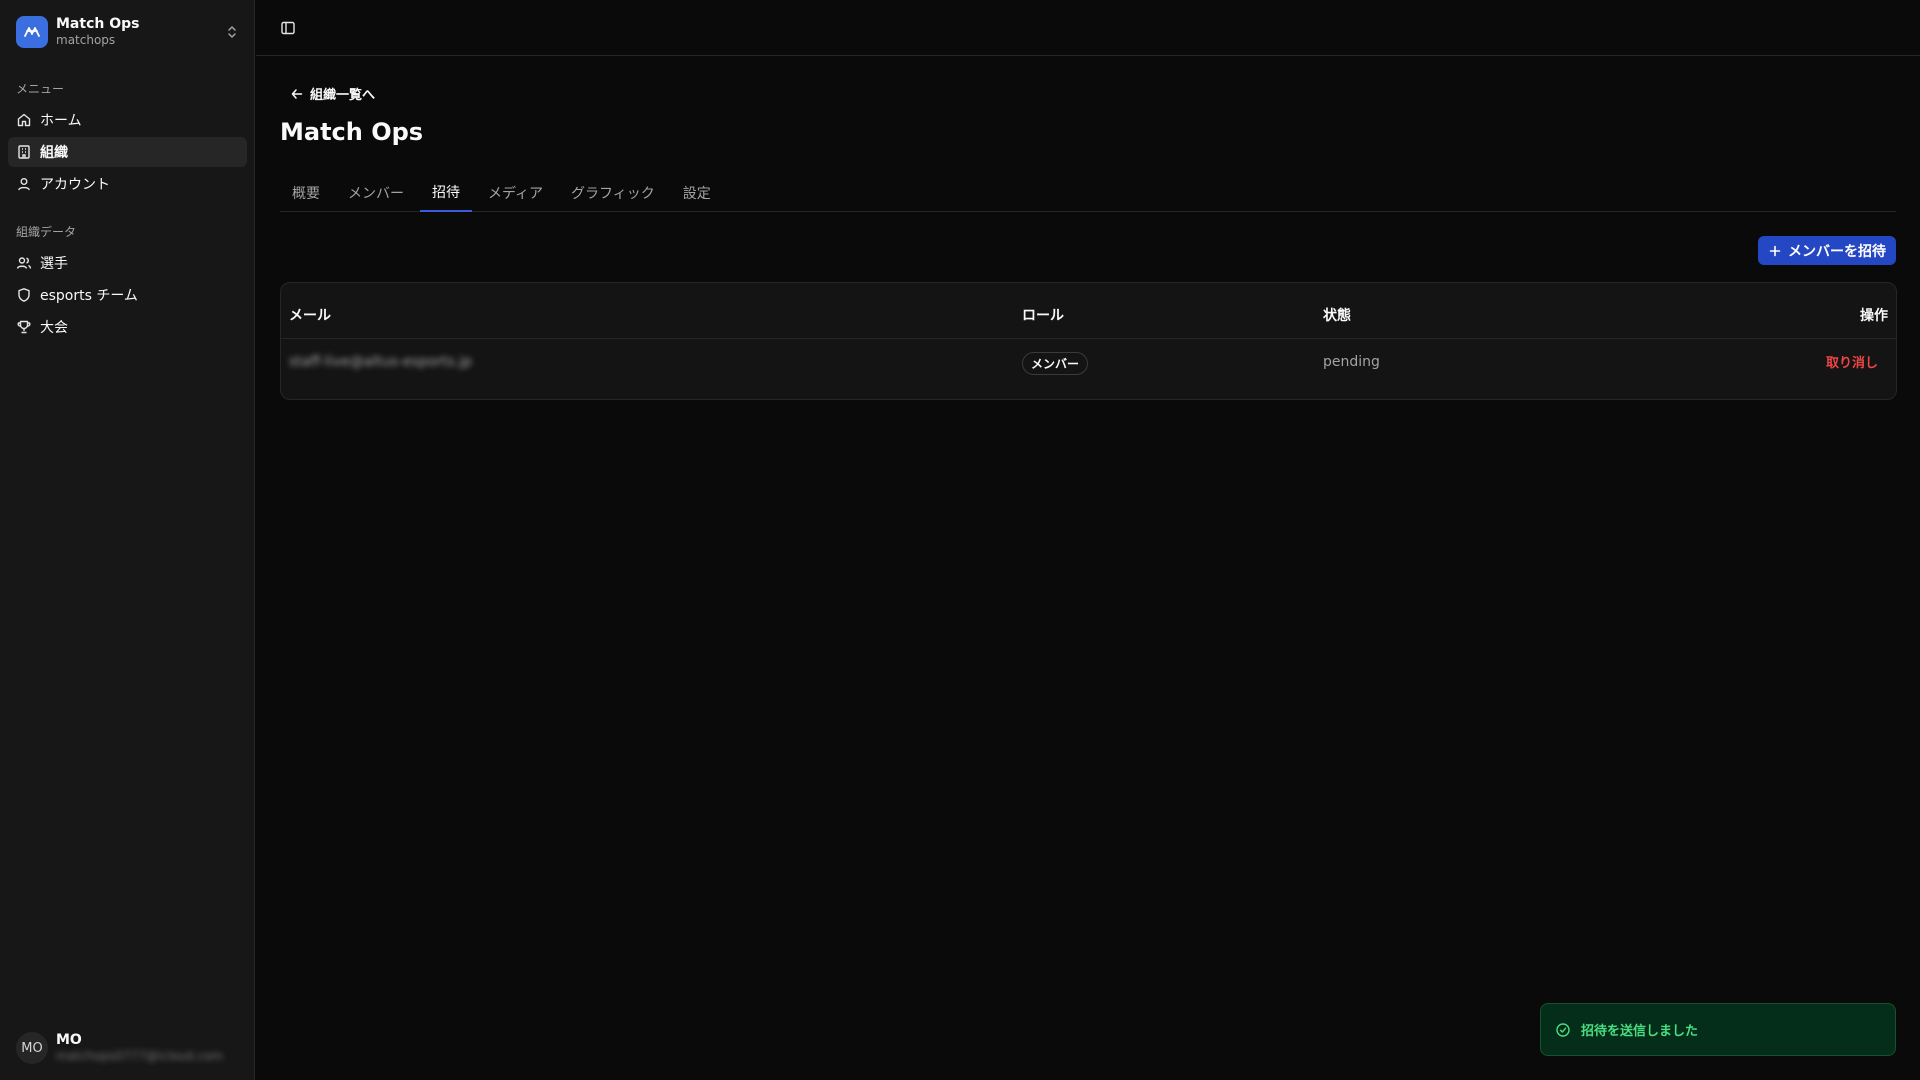 This screenshot has height=1080, width=1920. Describe the element at coordinates (86, 40) in the screenshot. I see `org-slug: matchops` at that location.